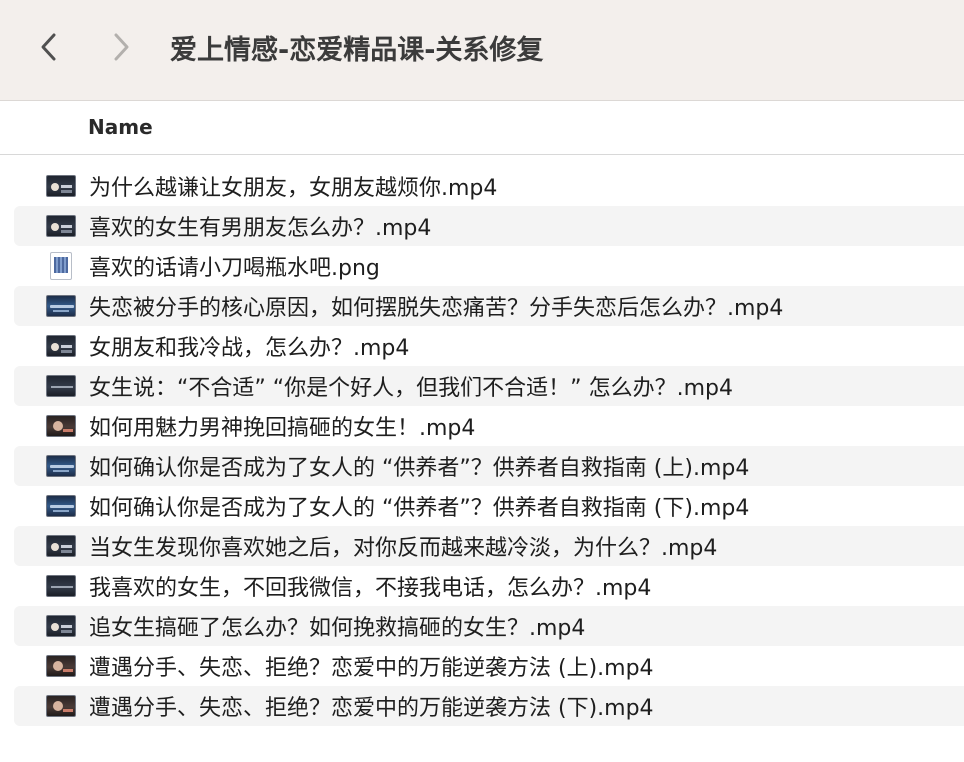  I want to click on file-name: 如何确认你是否成为了女人的 “供养者”？供养者自救指南 (上).mp4, so click(419, 468).